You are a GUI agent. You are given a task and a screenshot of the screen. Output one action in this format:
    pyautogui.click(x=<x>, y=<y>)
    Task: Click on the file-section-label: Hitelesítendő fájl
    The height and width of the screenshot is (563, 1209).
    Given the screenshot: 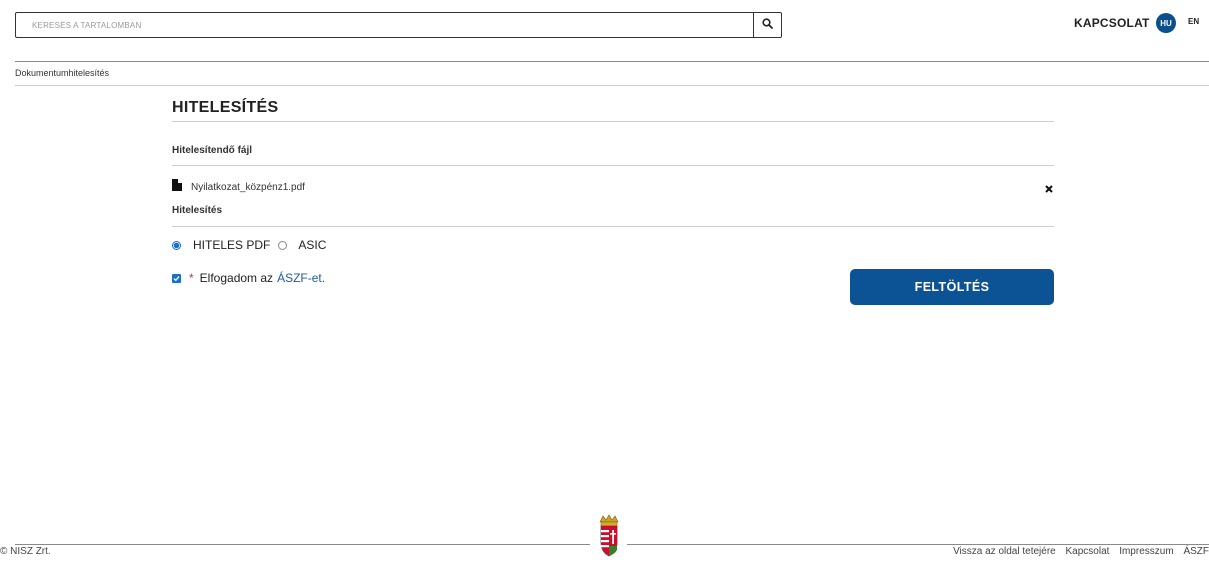 What is the action you would take?
    pyautogui.click(x=212, y=150)
    